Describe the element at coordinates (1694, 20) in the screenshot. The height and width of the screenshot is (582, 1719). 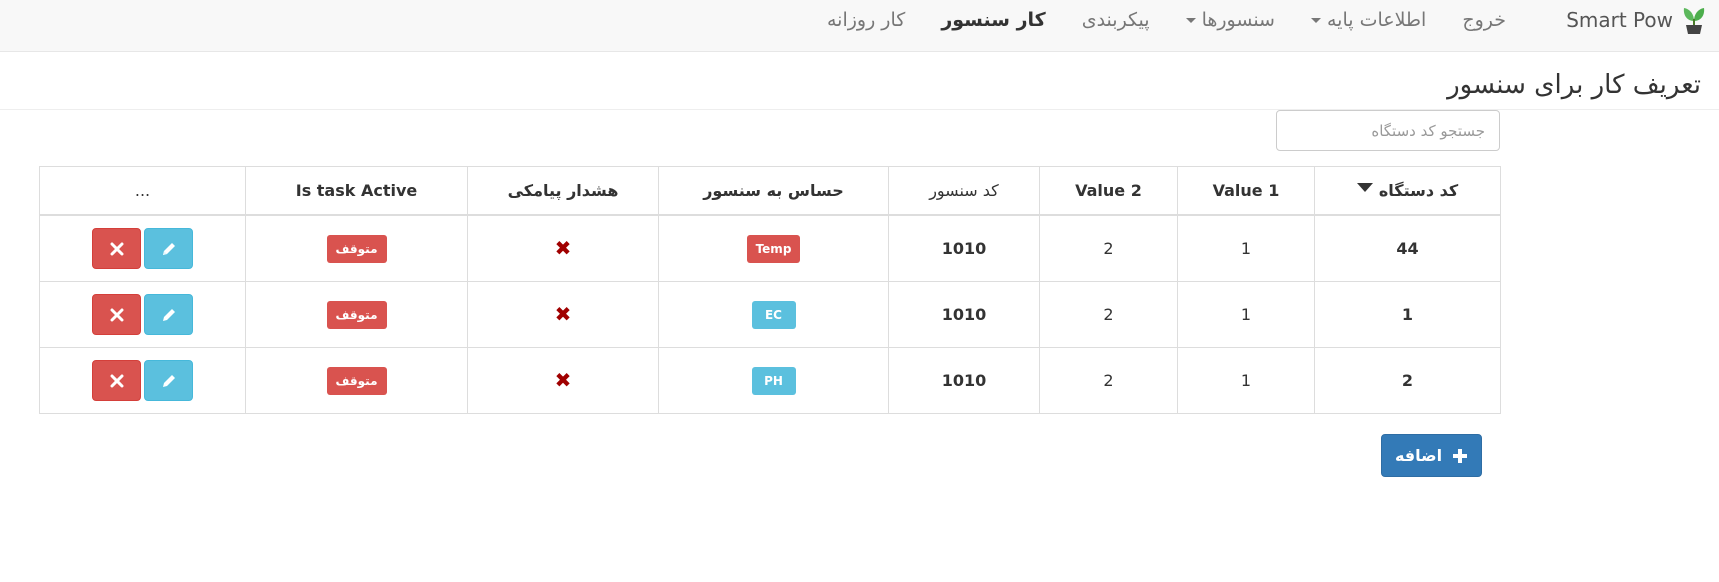
I see `plant-logo-icon` at that location.